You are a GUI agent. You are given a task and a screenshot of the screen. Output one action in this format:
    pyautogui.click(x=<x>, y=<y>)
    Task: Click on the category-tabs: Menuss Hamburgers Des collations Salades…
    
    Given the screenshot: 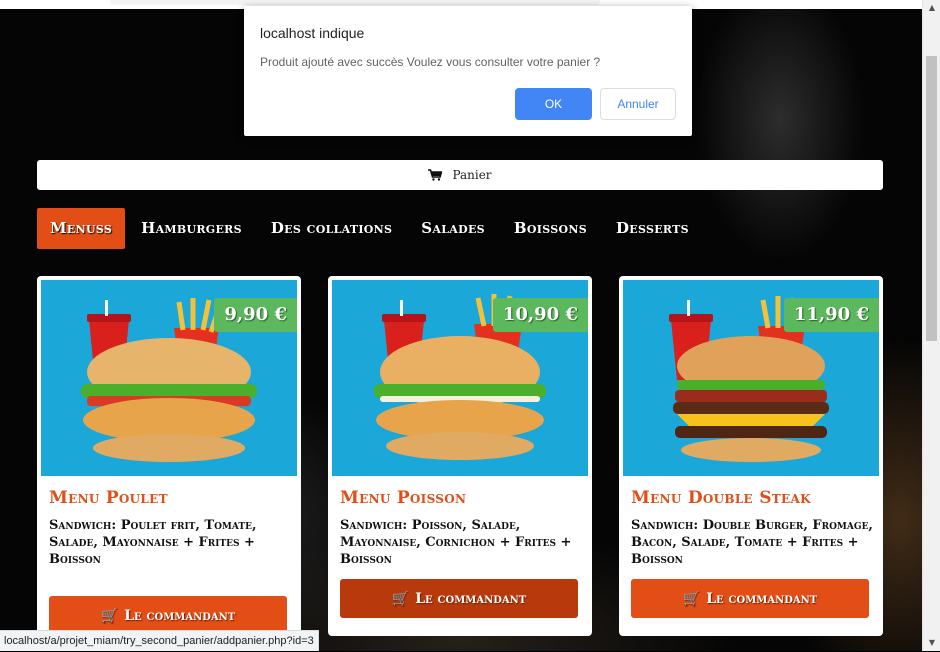 What is the action you would take?
    pyautogui.click(x=371, y=228)
    